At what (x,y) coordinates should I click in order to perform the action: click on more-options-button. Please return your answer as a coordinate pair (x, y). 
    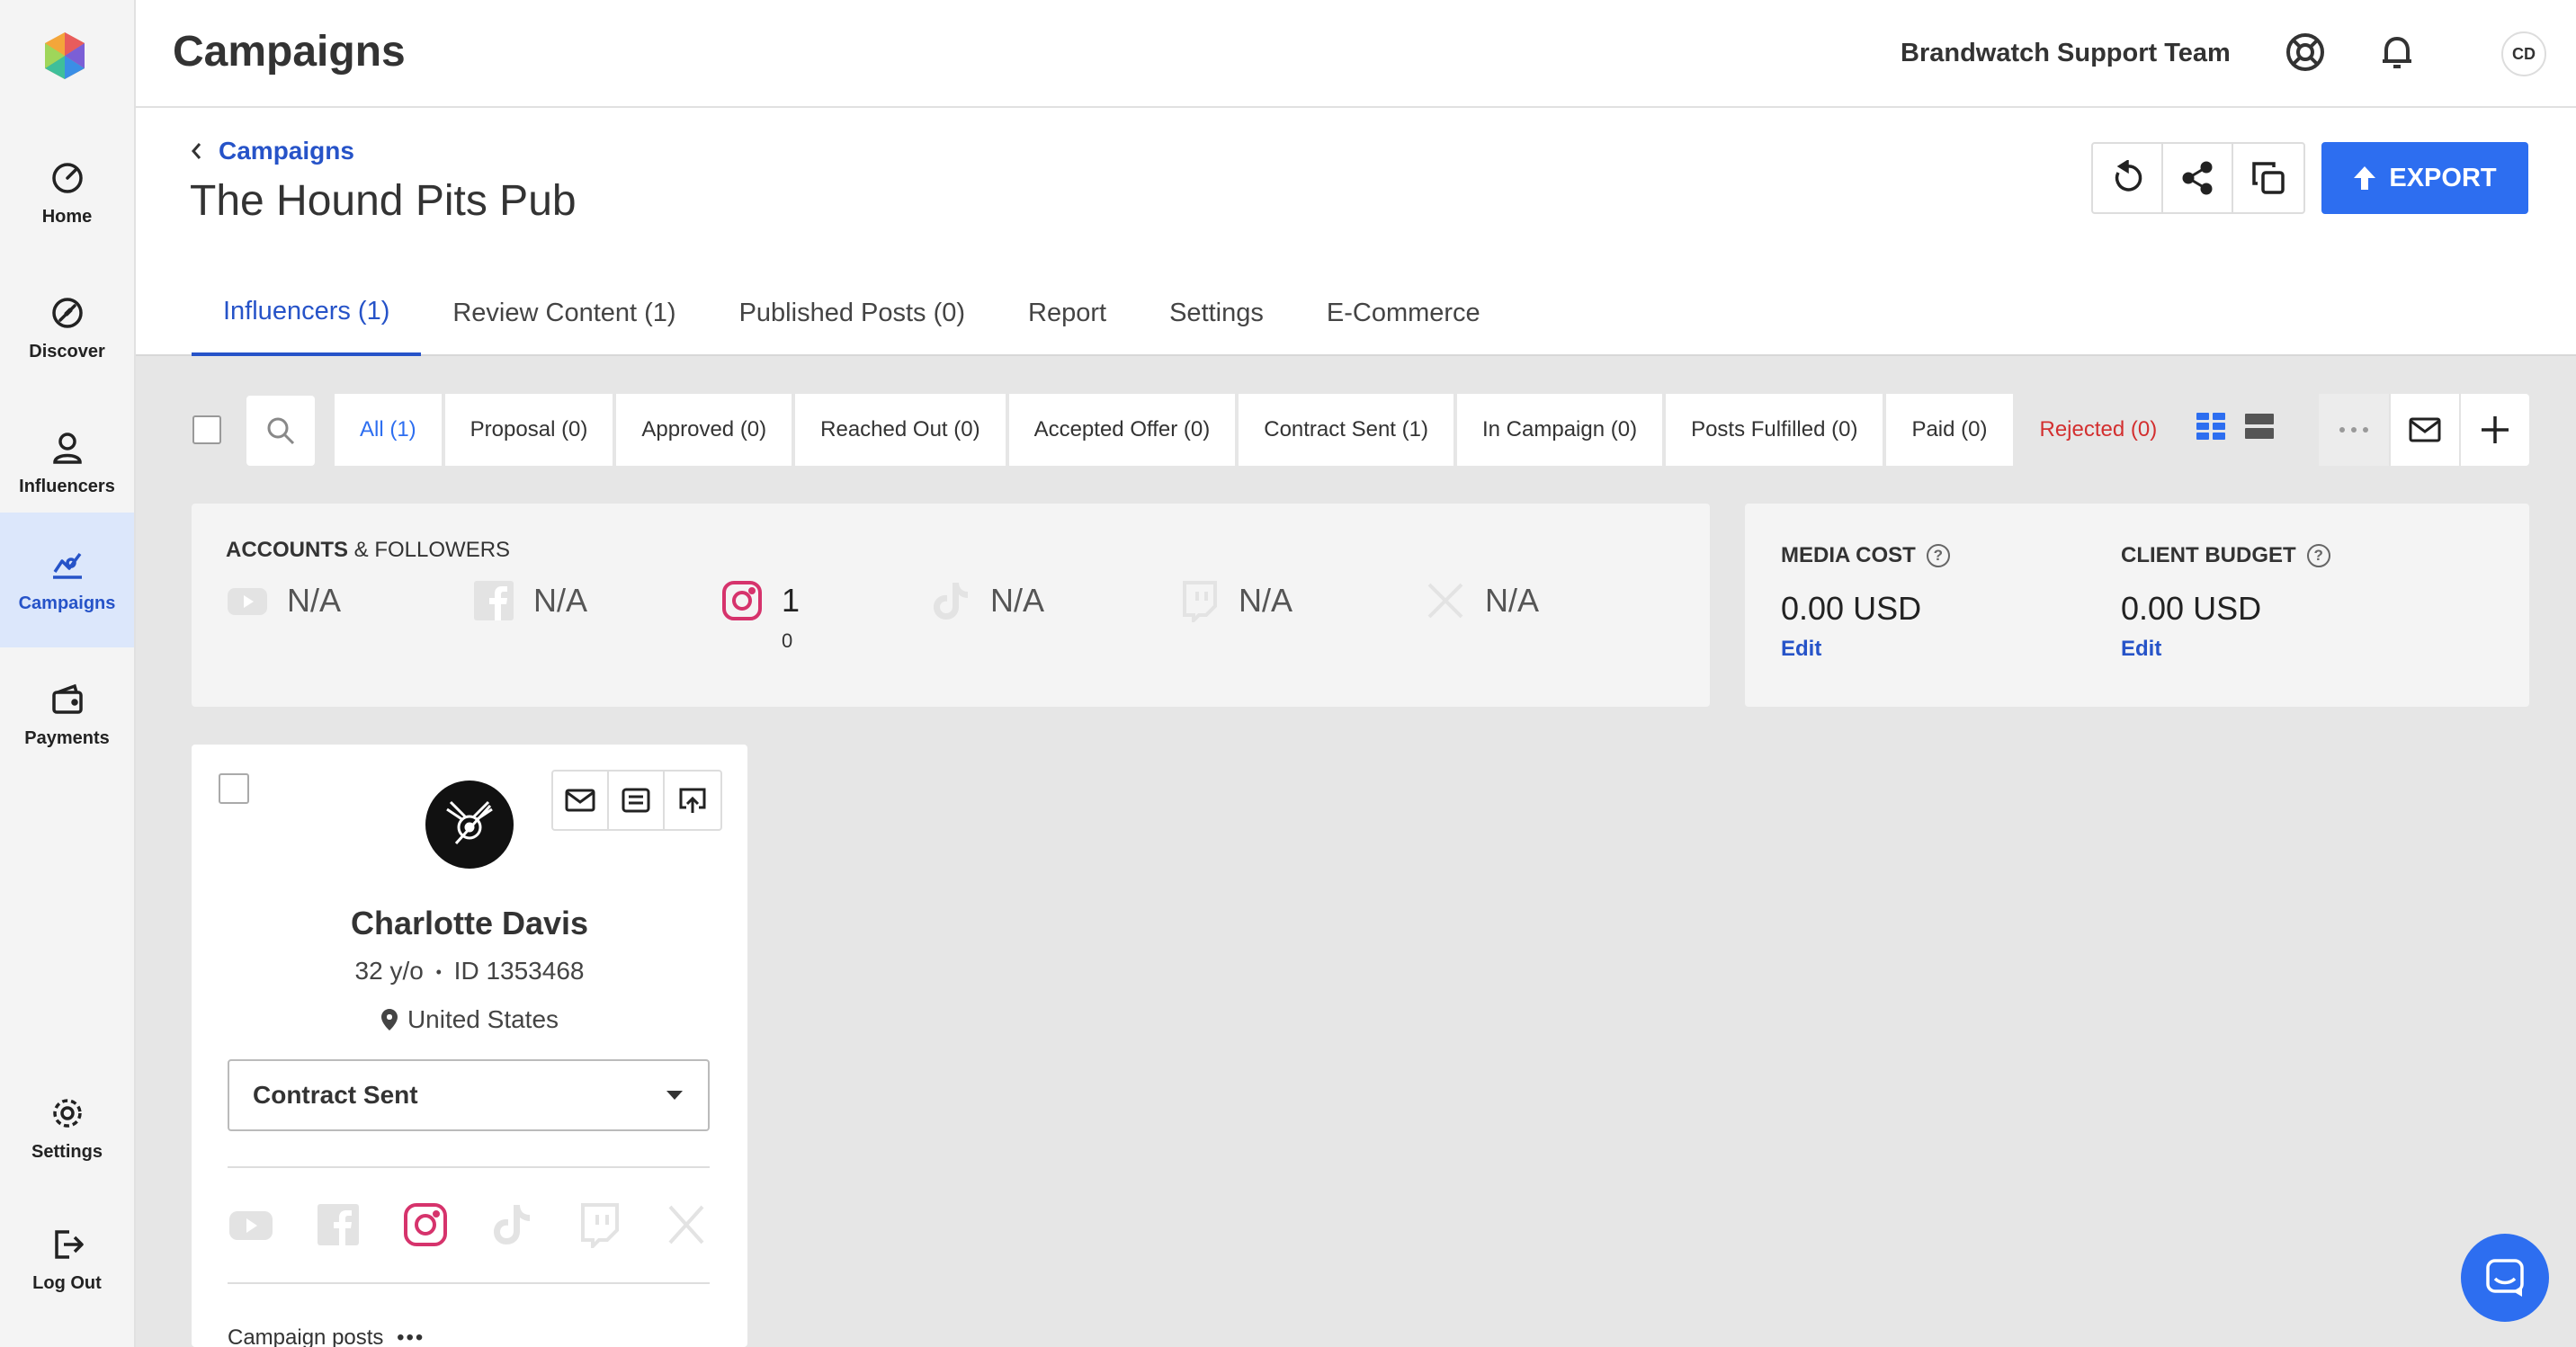
    Looking at the image, I should click on (2354, 430).